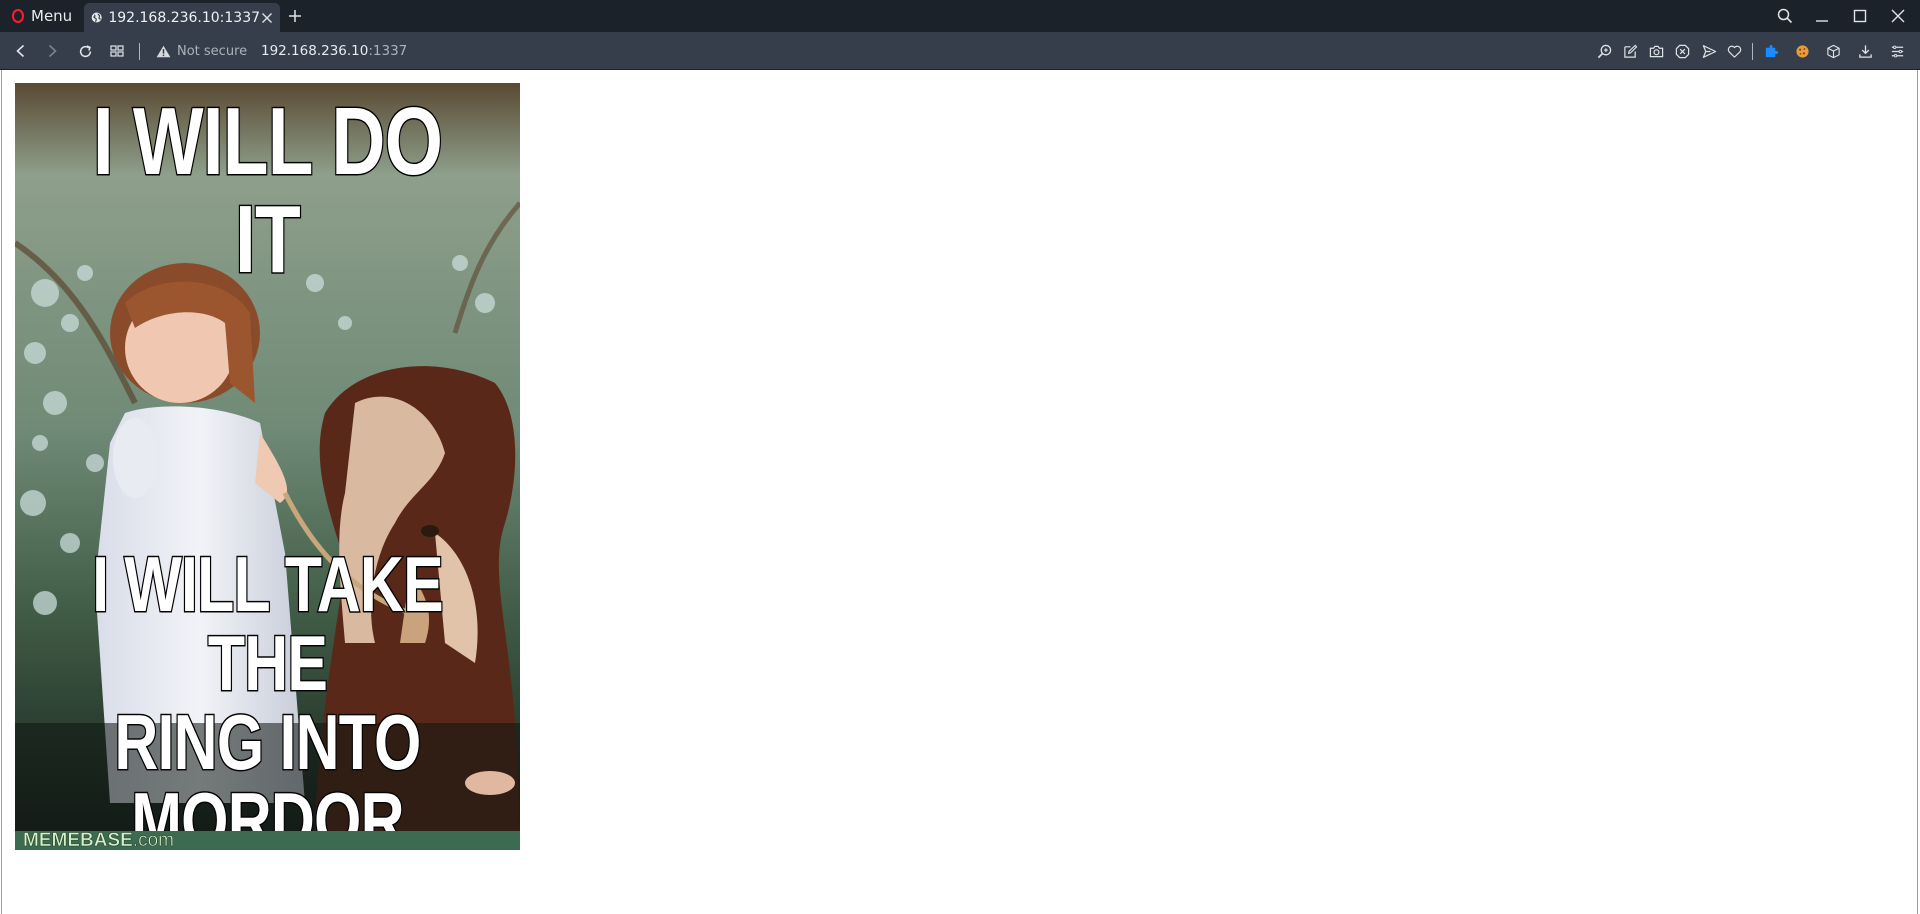  I want to click on address-toolbar: Not secure 192.168.236.10:1337, so click(960, 51).